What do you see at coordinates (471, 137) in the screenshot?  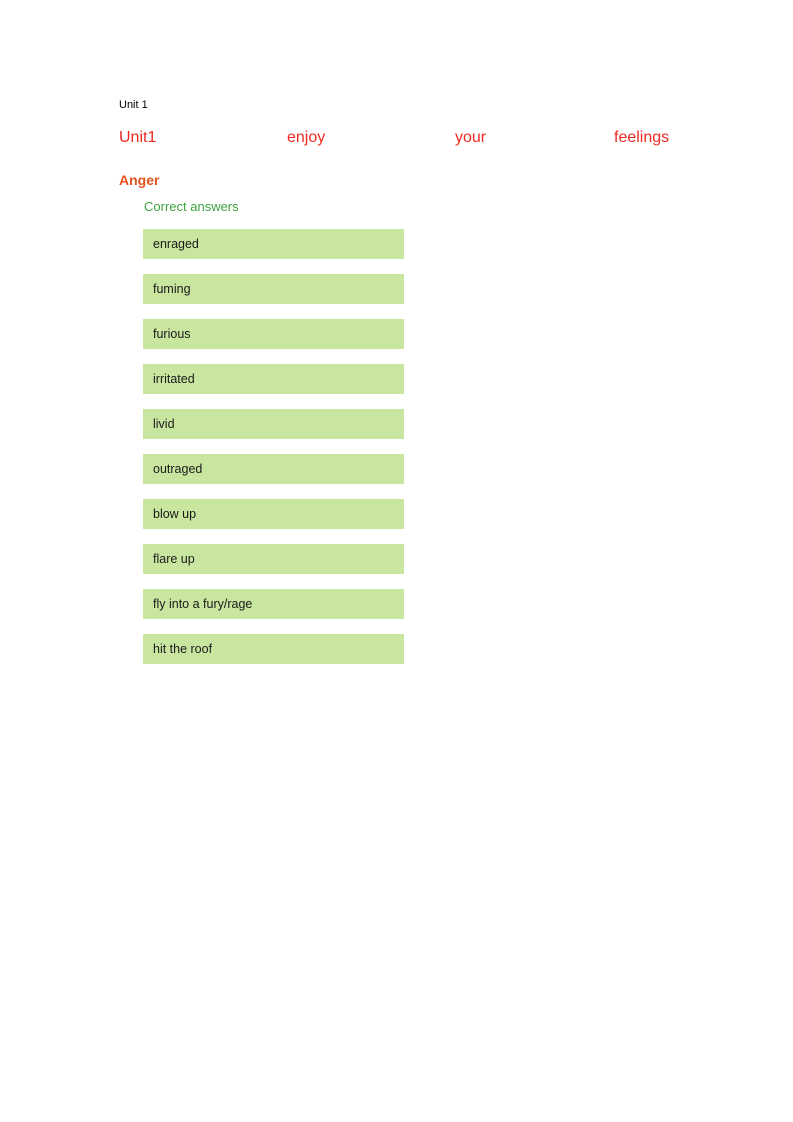 I see `title-word-your: your` at bounding box center [471, 137].